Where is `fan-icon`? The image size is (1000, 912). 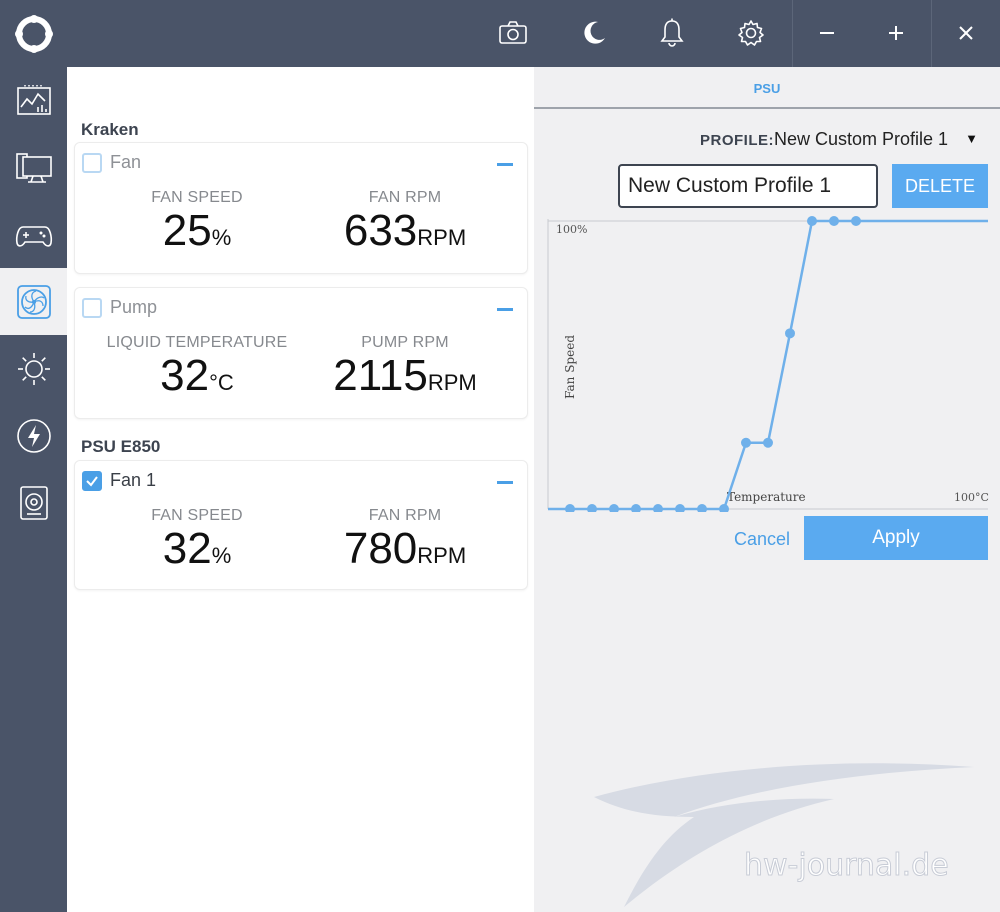 fan-icon is located at coordinates (33, 301).